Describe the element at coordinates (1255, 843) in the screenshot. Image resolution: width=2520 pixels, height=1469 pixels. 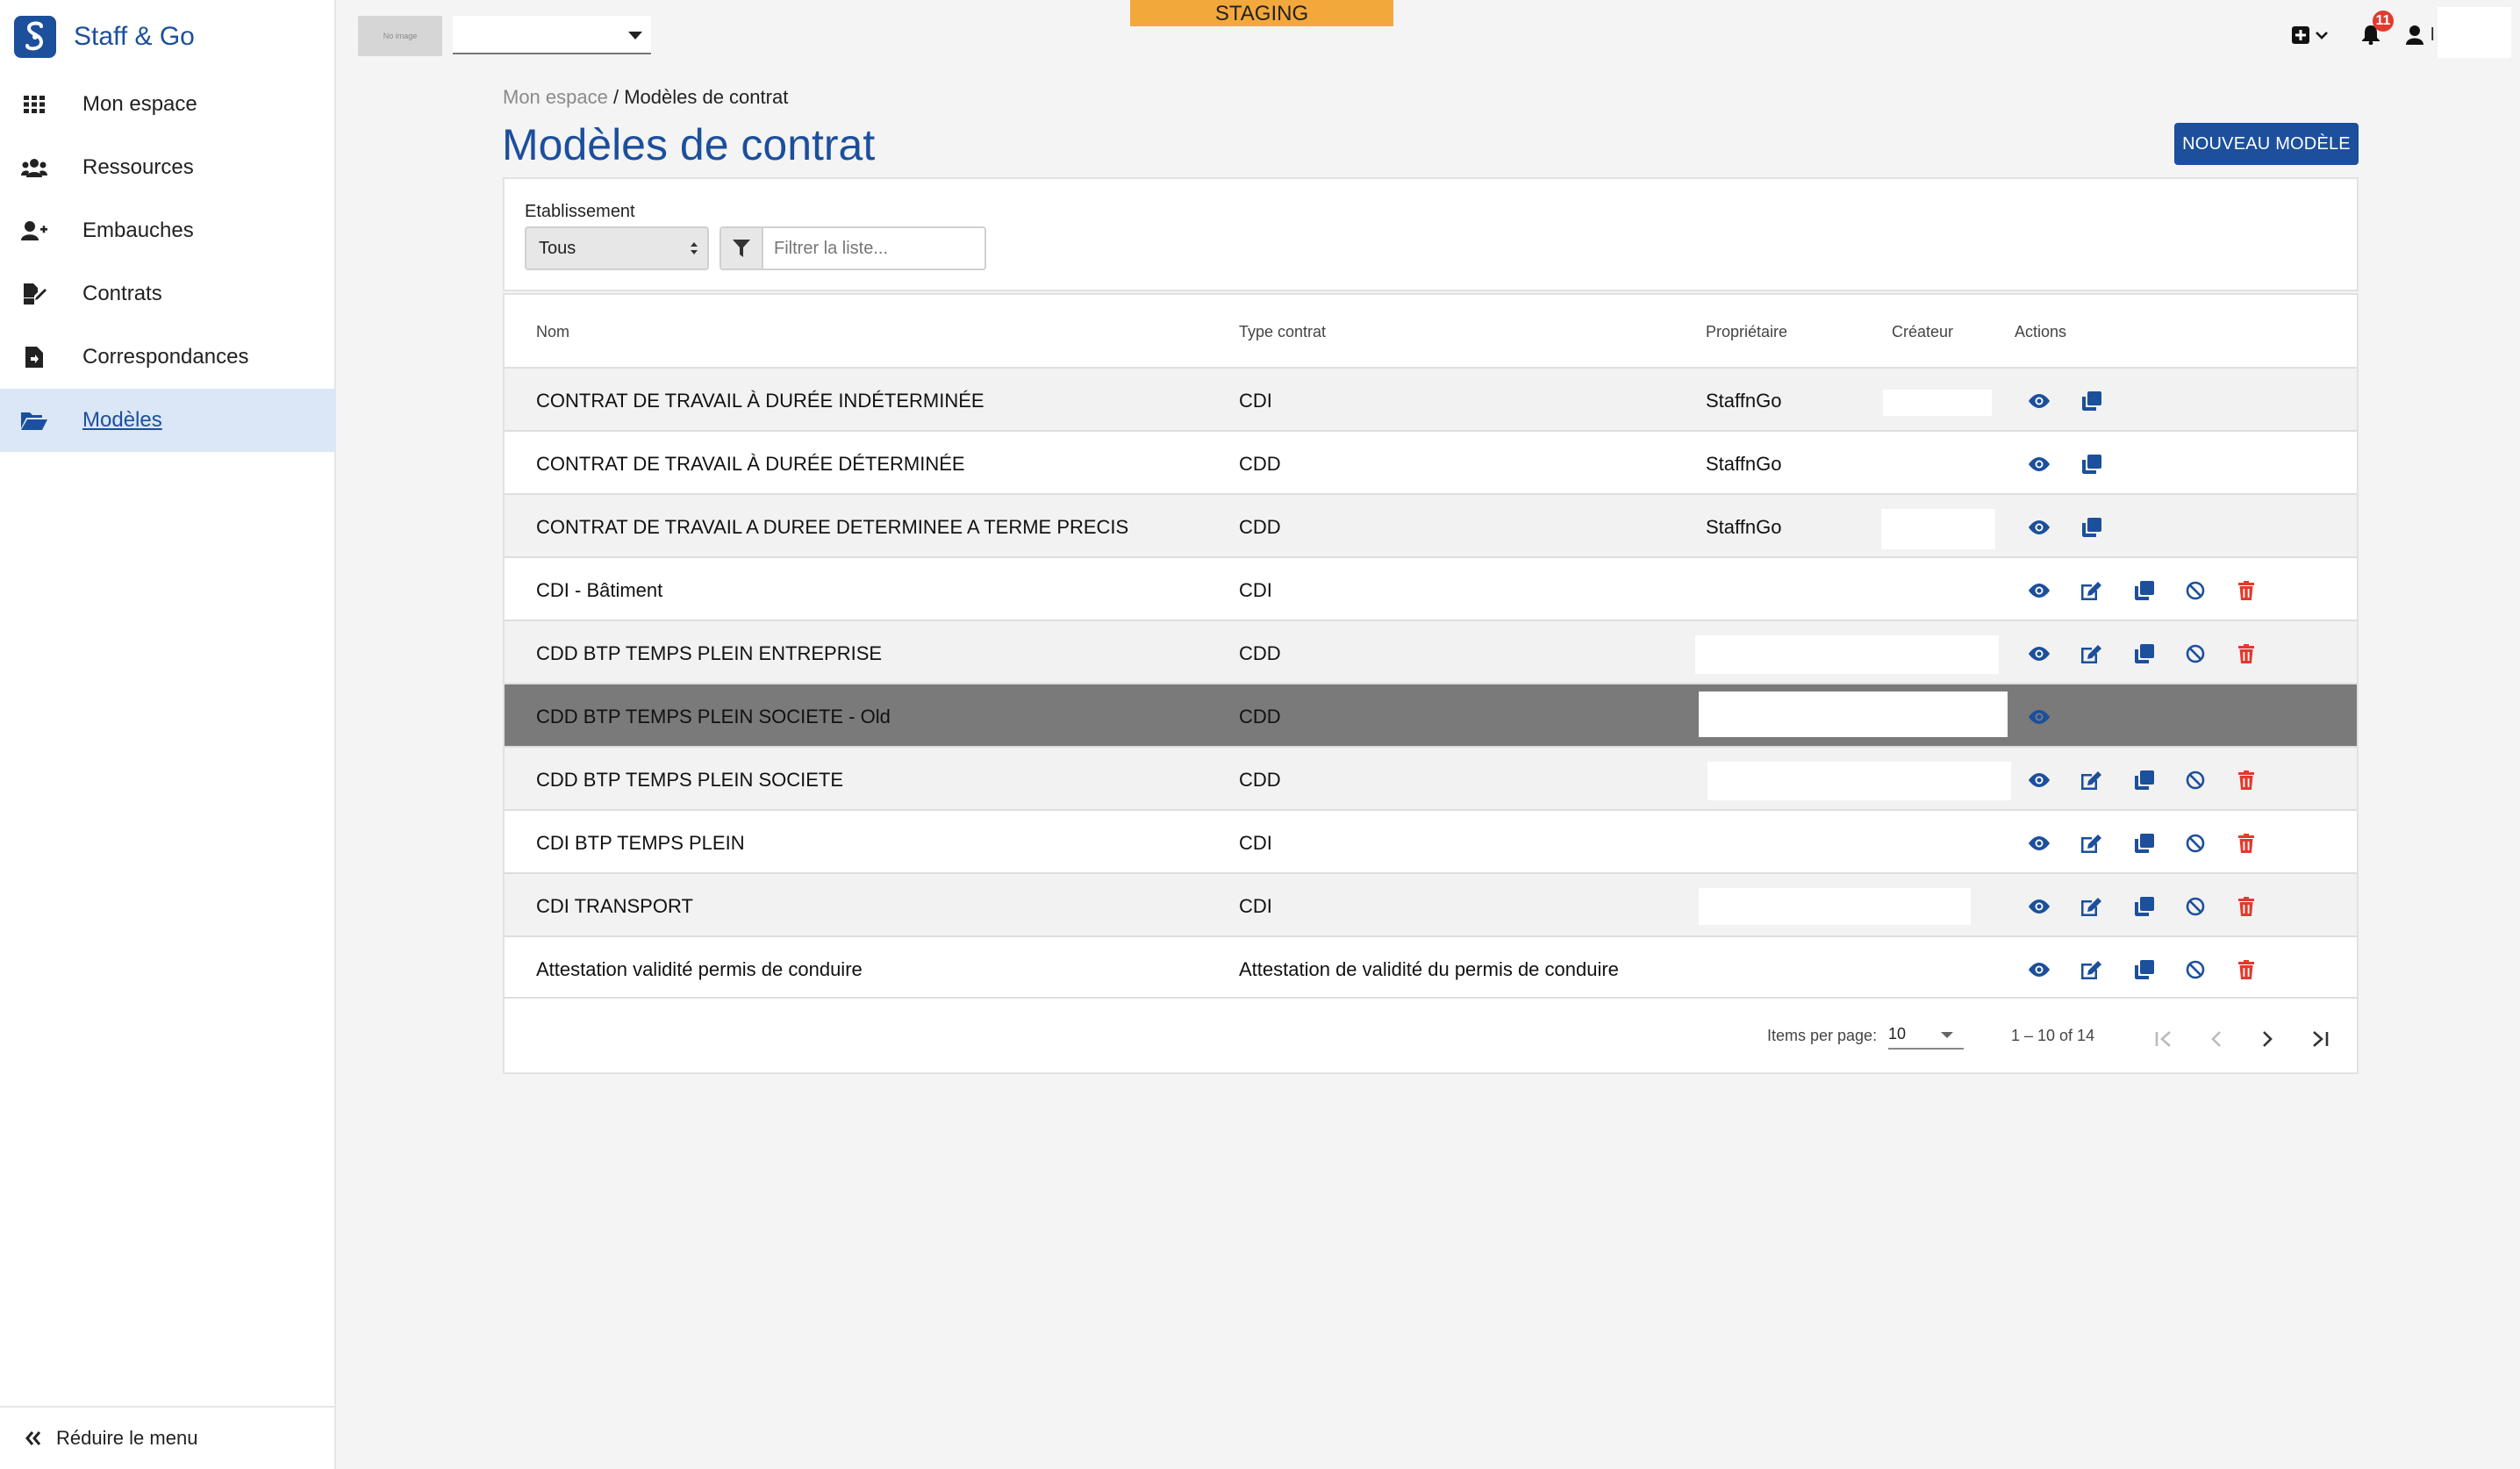
I see `cell-type-contrat: CDI` at that location.